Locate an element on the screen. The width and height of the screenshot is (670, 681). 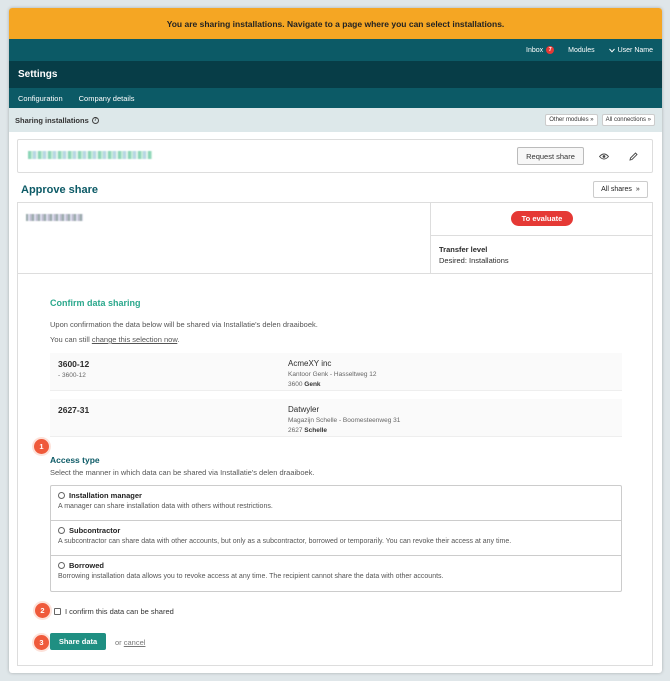
redacted-installation-name is located at coordinates (90, 155).